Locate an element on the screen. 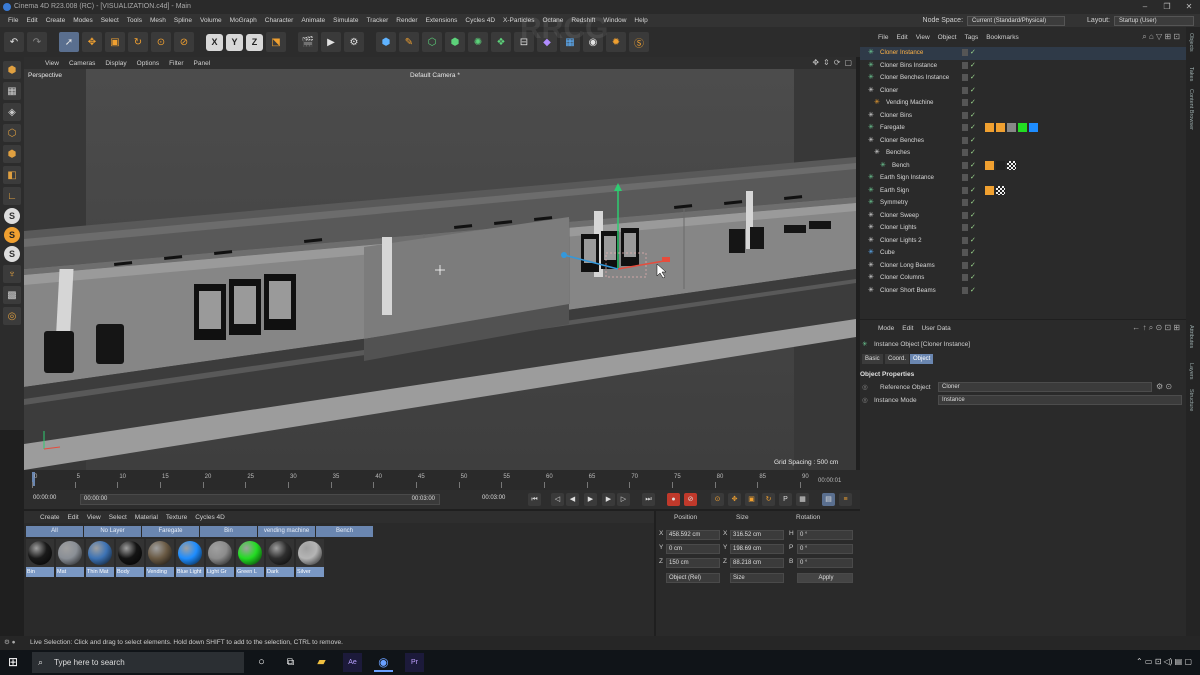  key-rotation-icon: ↻ is located at coordinates (768, 499).